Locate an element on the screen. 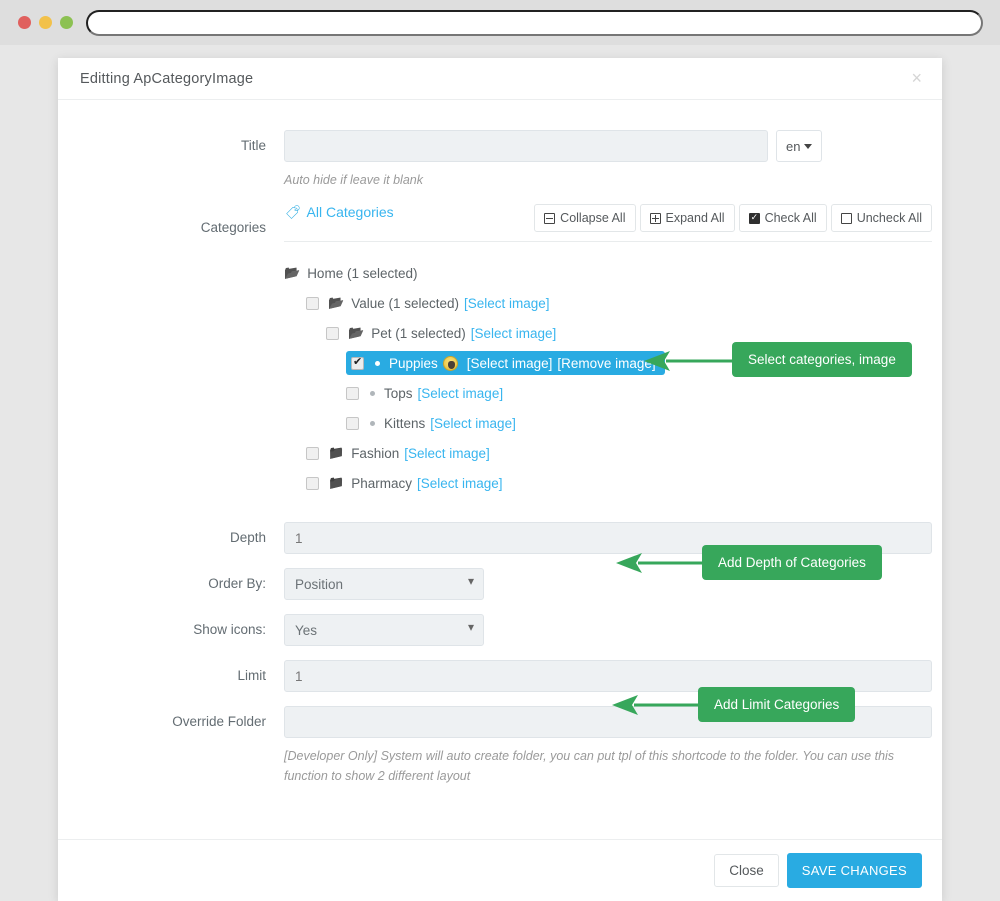 This screenshot has height=901, width=1000. depth-label: Depth is located at coordinates (247, 538).